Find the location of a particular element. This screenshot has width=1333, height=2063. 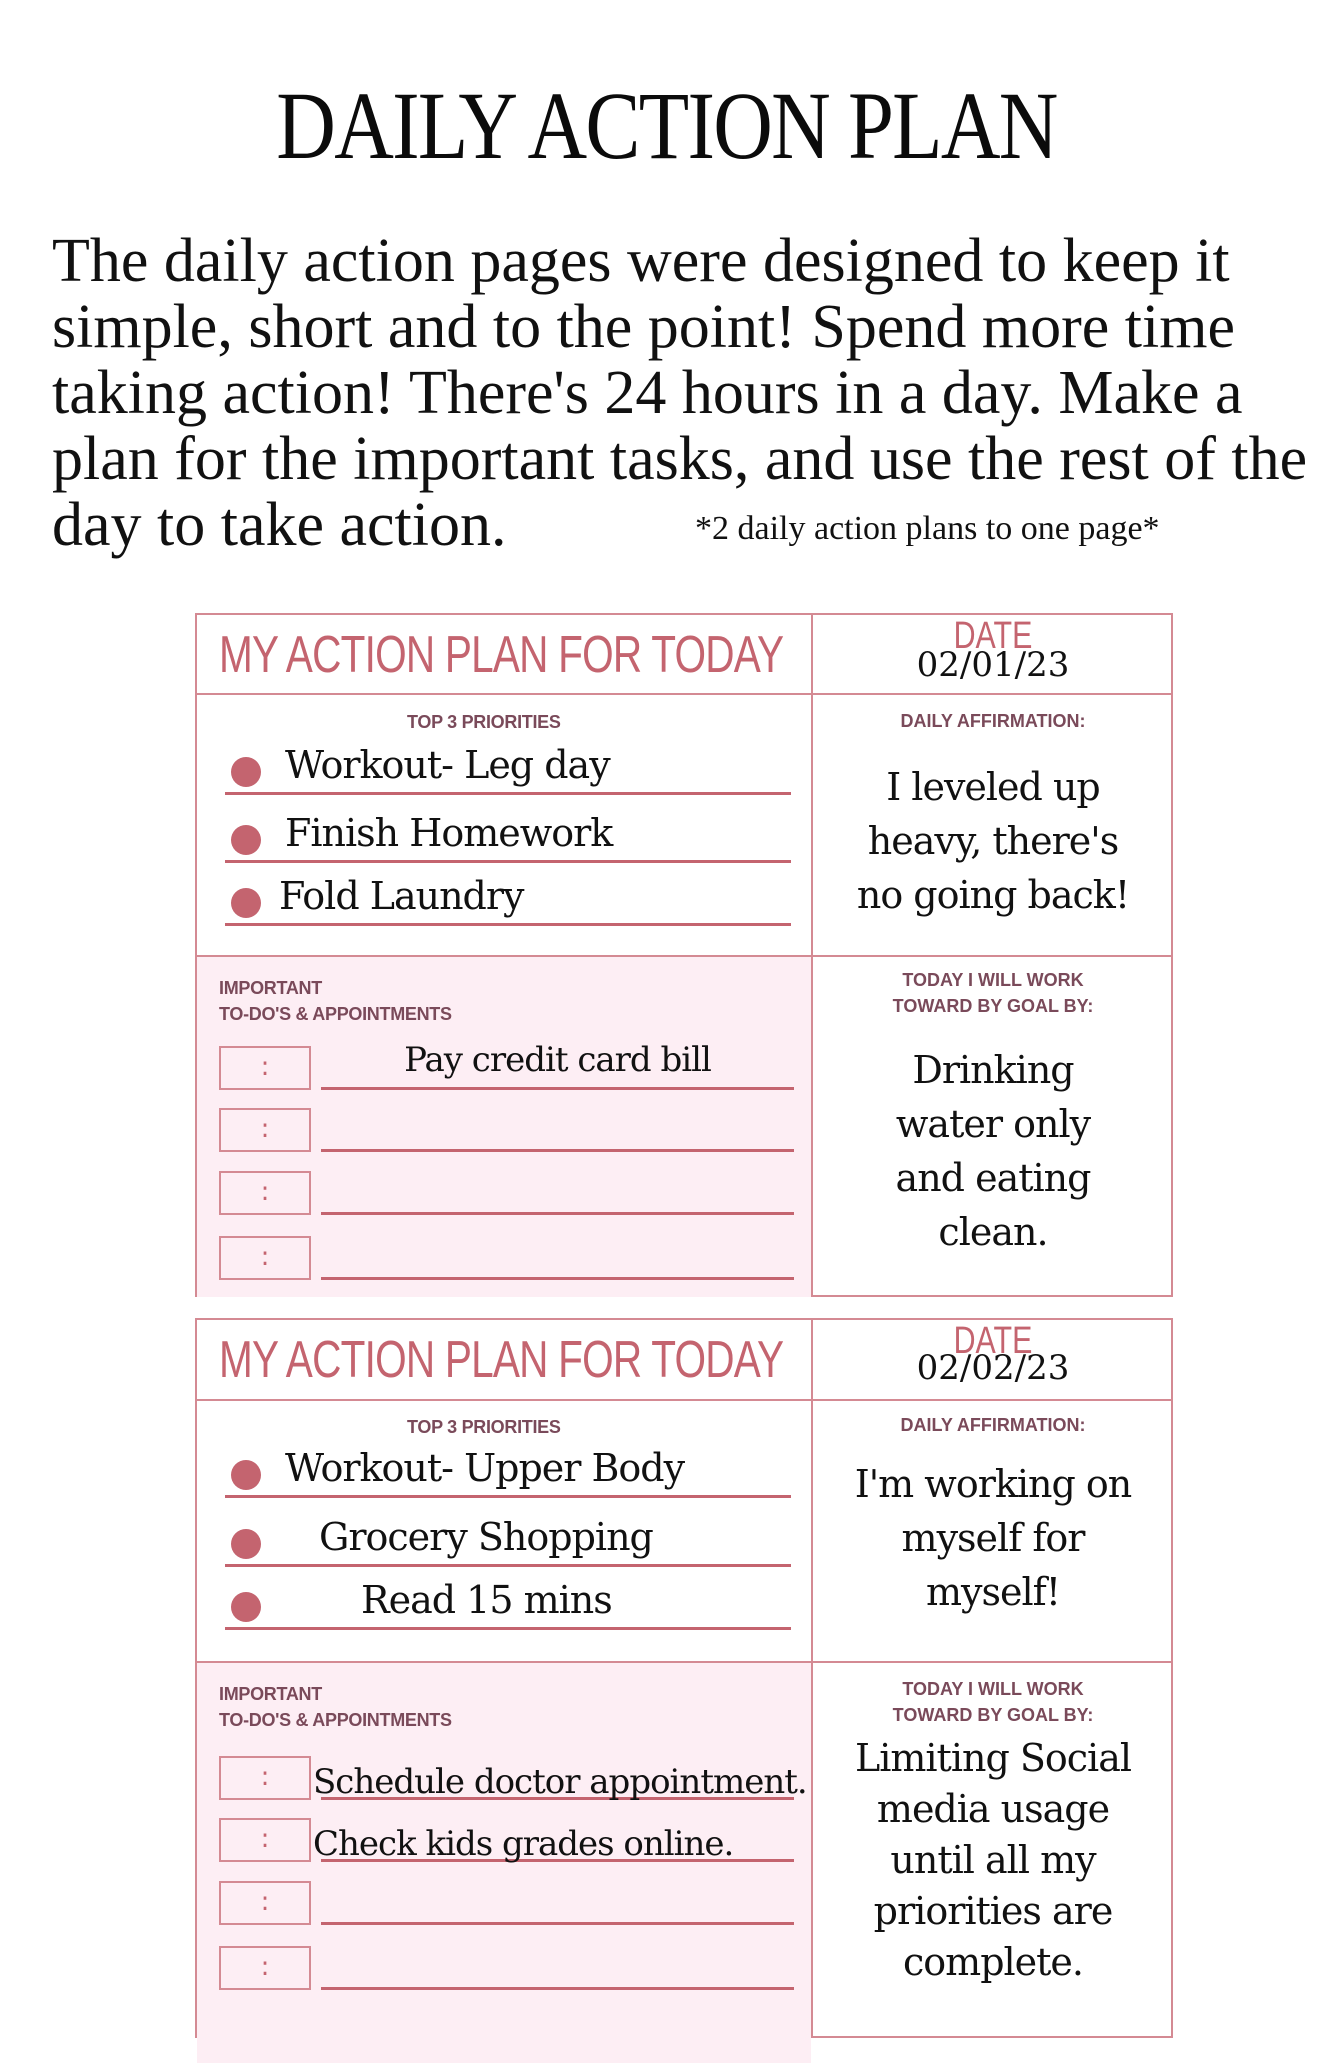

todo-item: : Pay credit card bill is located at coordinates (506, 1067).